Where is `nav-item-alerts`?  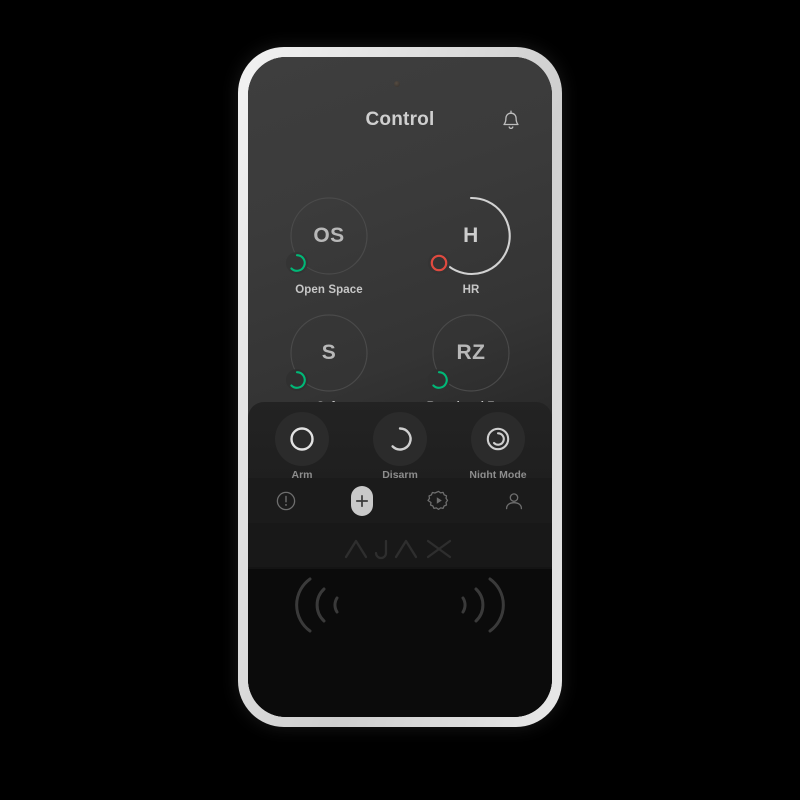 nav-item-alerts is located at coordinates (286, 500).